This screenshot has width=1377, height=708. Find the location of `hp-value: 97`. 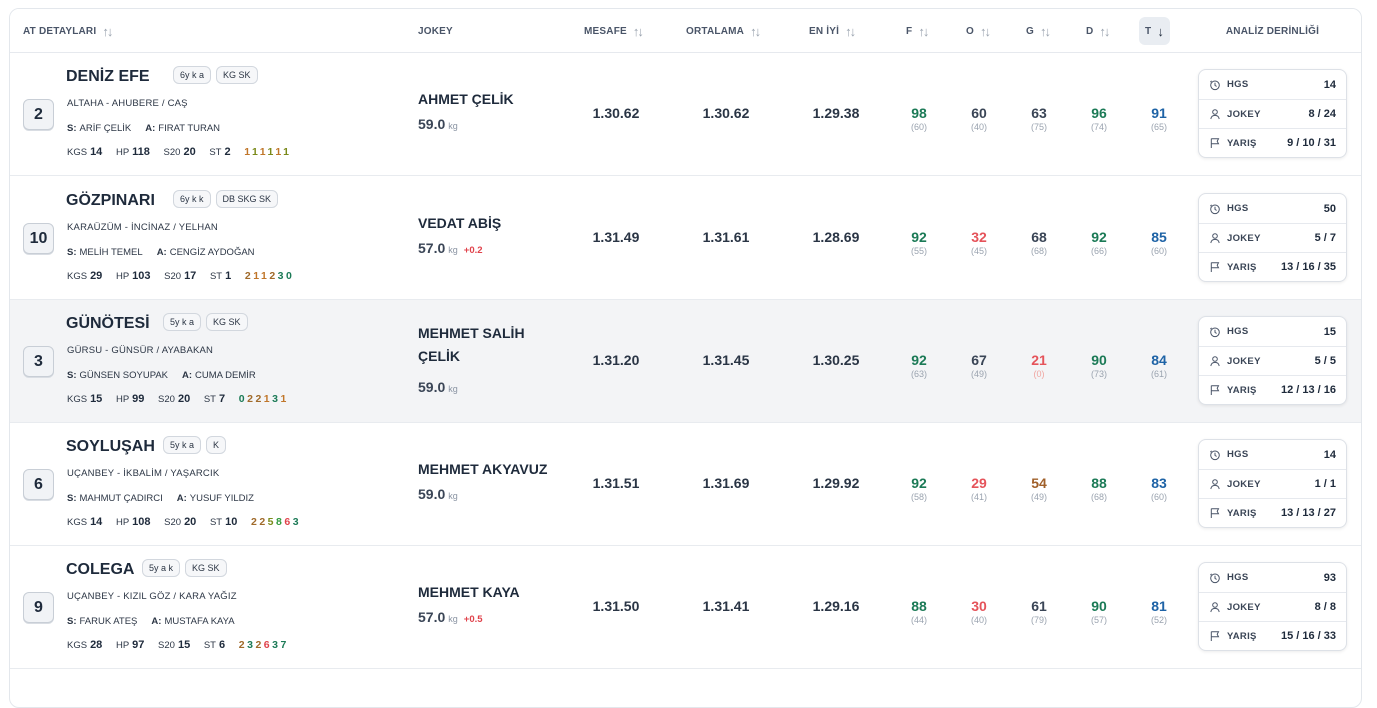

hp-value: 97 is located at coordinates (138, 645).